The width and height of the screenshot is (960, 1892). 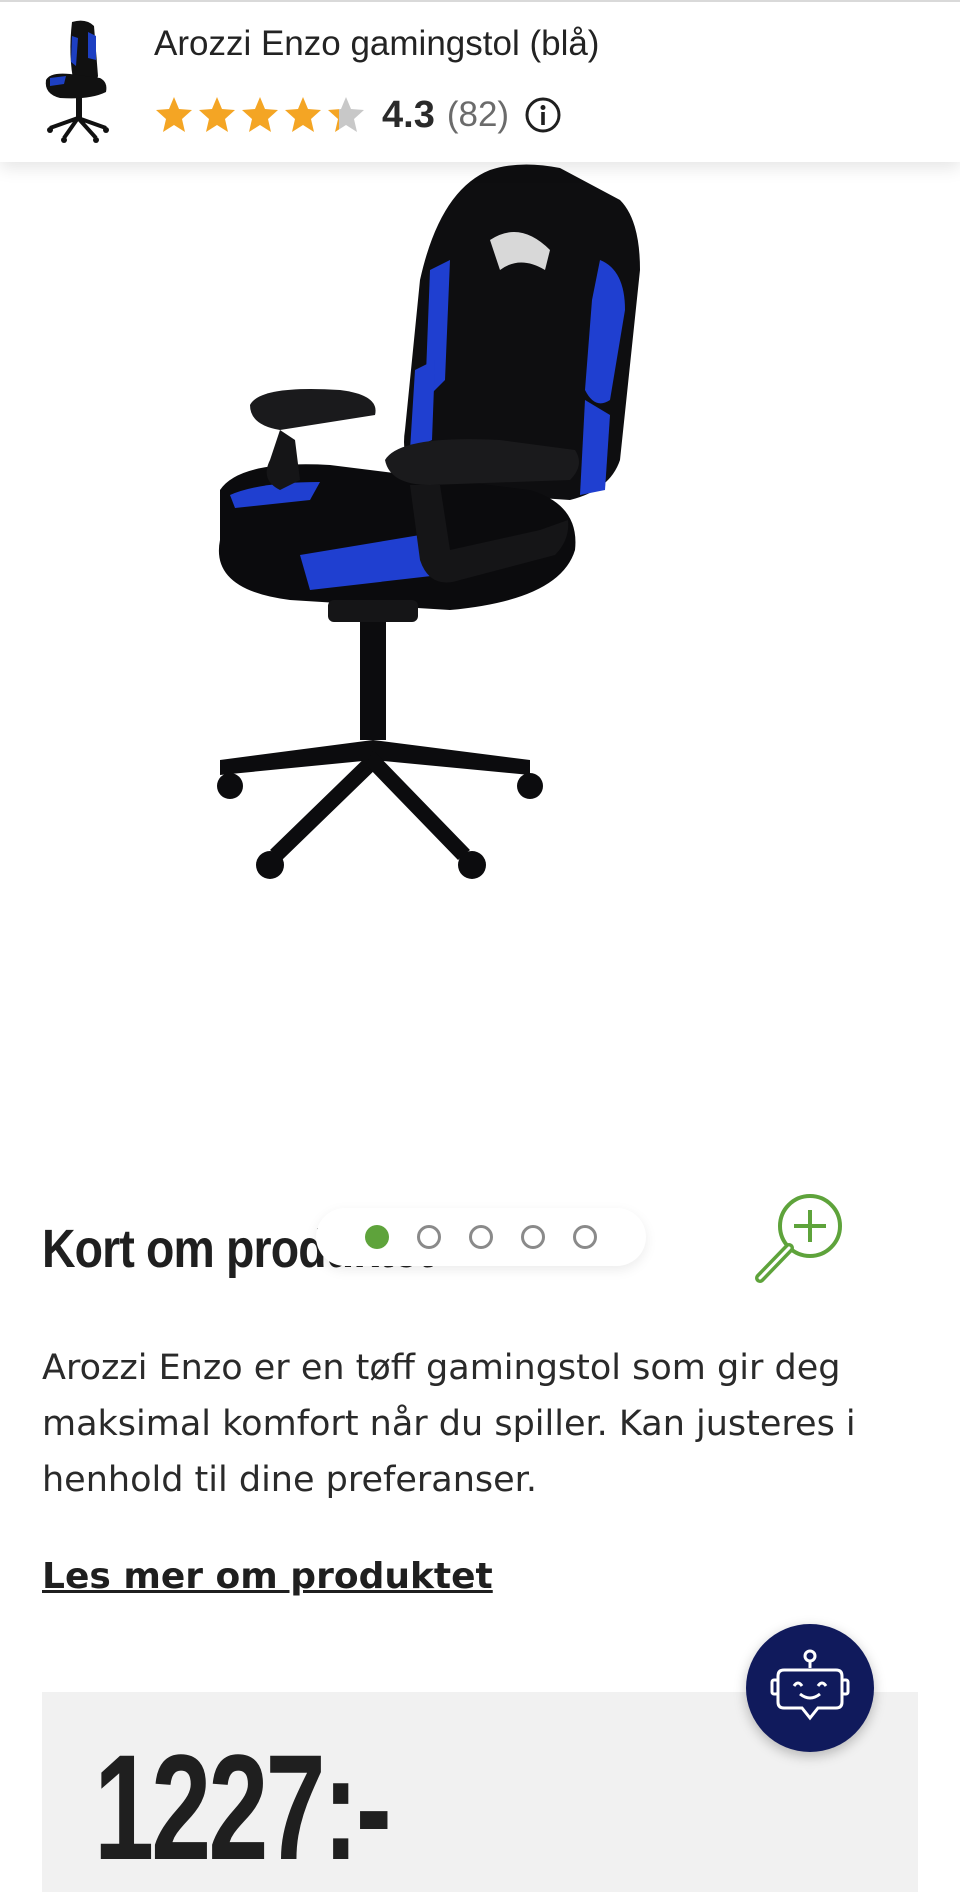 I want to click on chatbot-button, so click(x=810, y=1688).